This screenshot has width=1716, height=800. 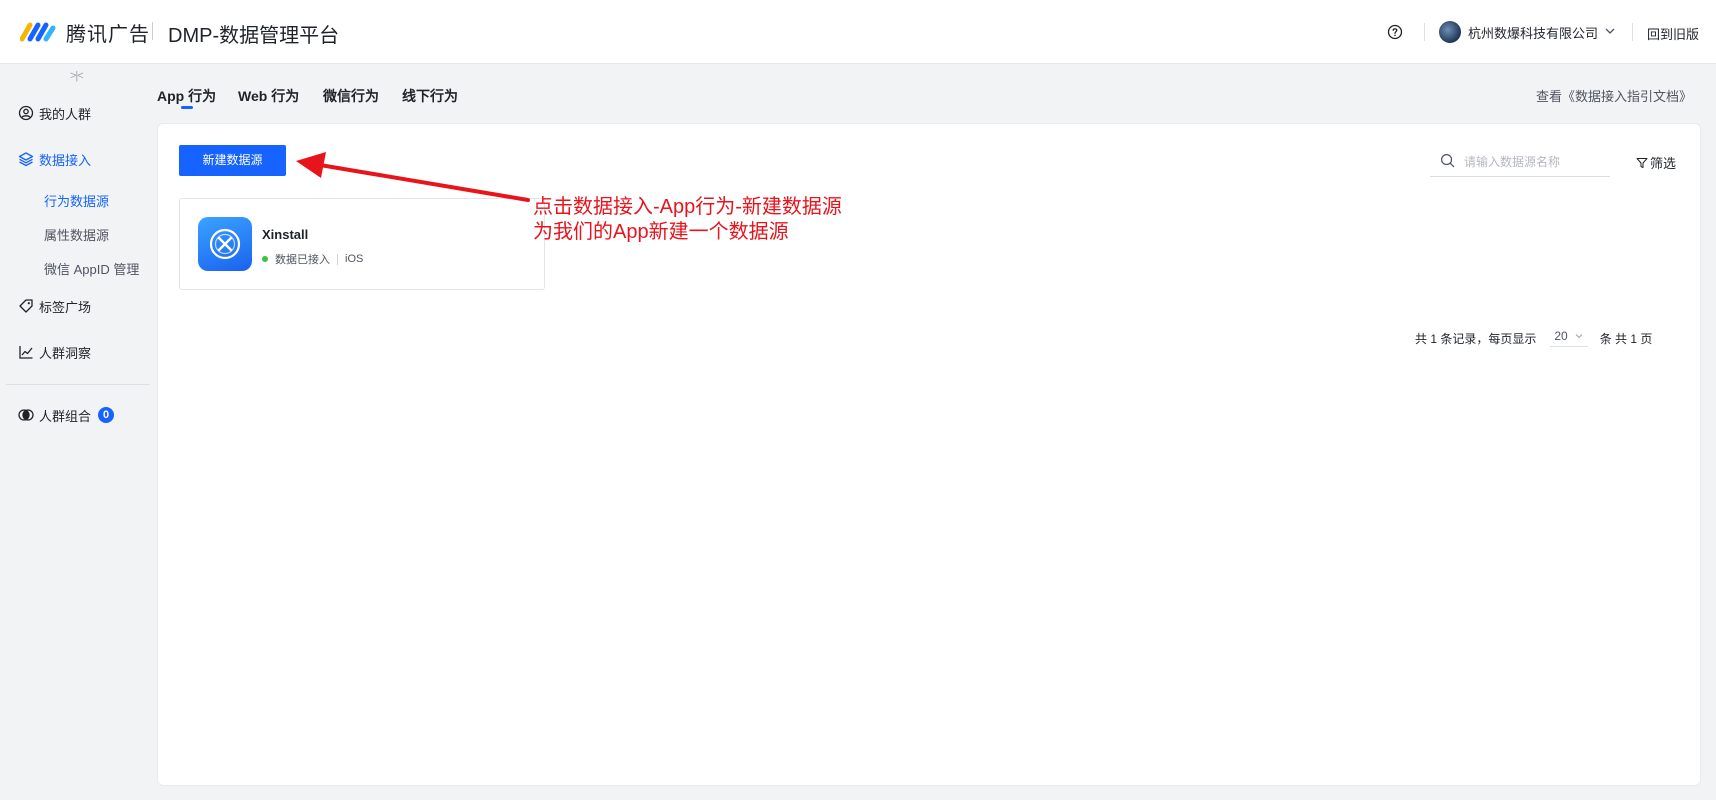 I want to click on sidebar-item-audience-combination: 人群组合 0, so click(x=66, y=415).